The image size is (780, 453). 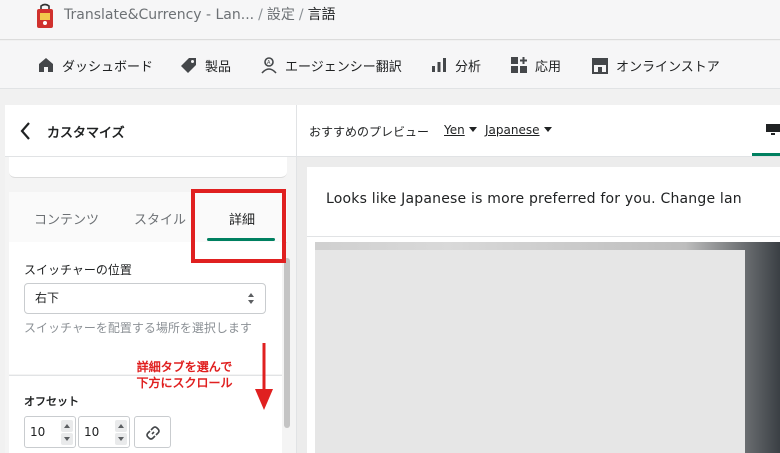 What do you see at coordinates (45, 16) in the screenshot?
I see `app-logo-icon` at bounding box center [45, 16].